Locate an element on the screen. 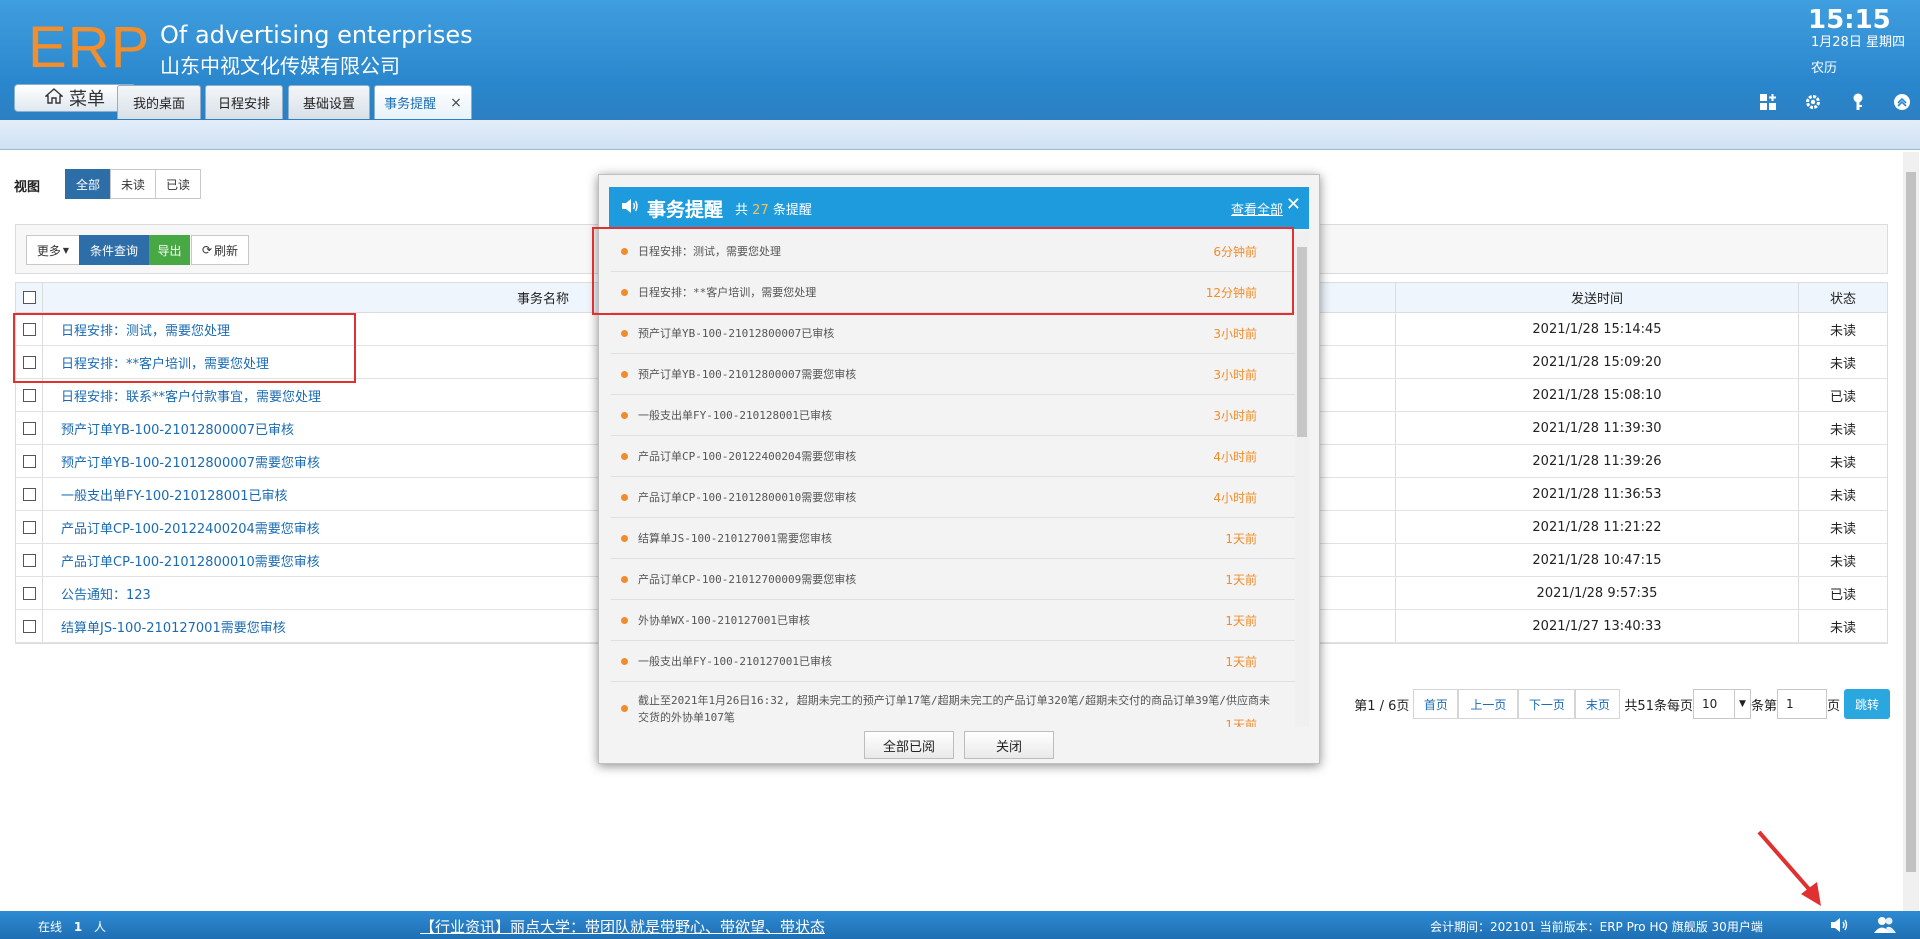  tab-basic-settings: 基础设置 is located at coordinates (329, 102).